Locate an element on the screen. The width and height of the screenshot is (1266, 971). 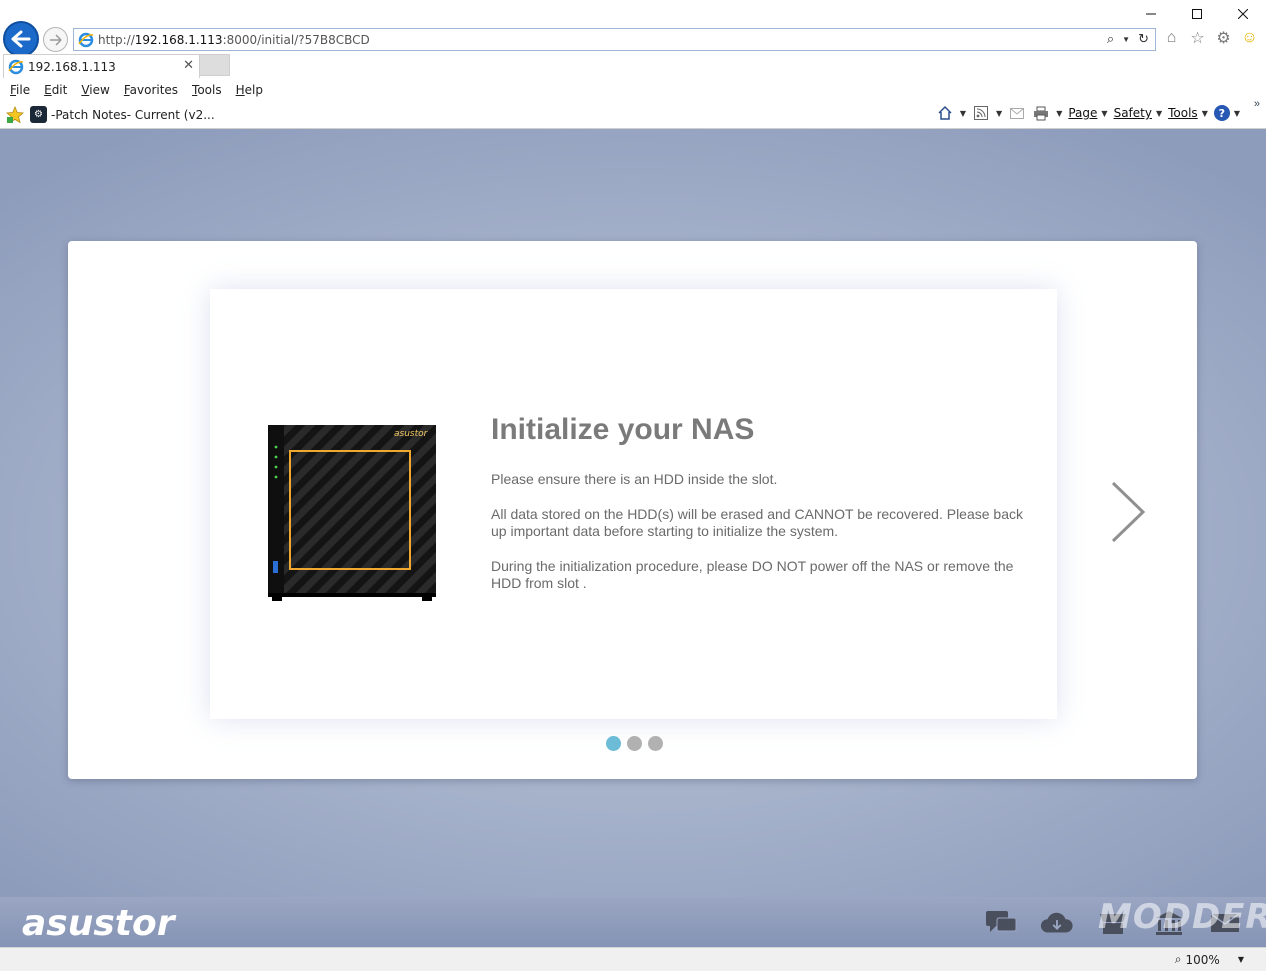
toolbar-overflow-icon: » is located at coordinates (1257, 104).